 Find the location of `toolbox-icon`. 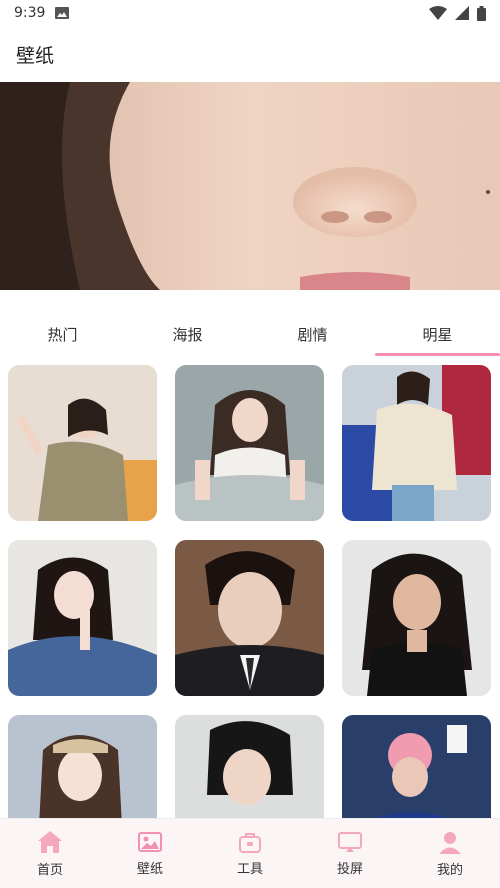

toolbox-icon is located at coordinates (250, 843).